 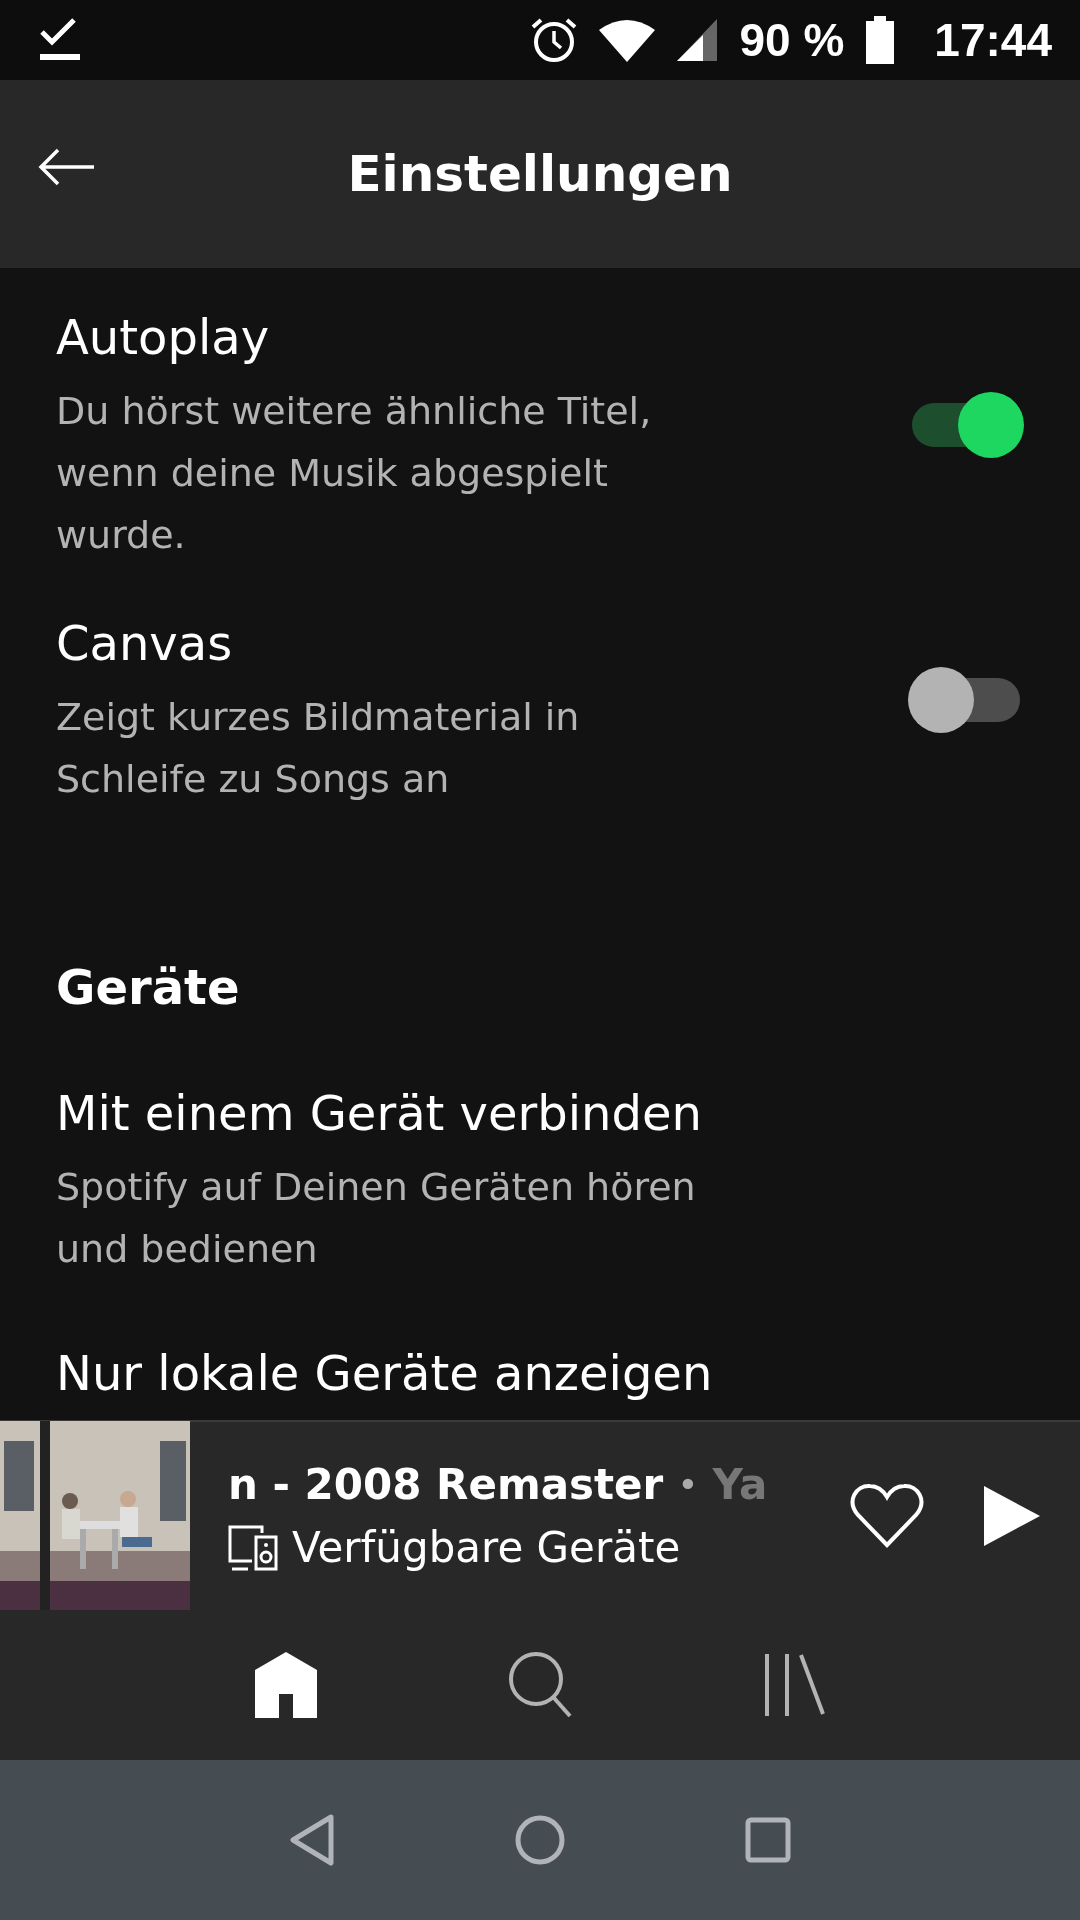 What do you see at coordinates (318, 748) in the screenshot?
I see `setting-description: Zeigt kurzes Bildmaterial in Schleife zu Songs an` at bounding box center [318, 748].